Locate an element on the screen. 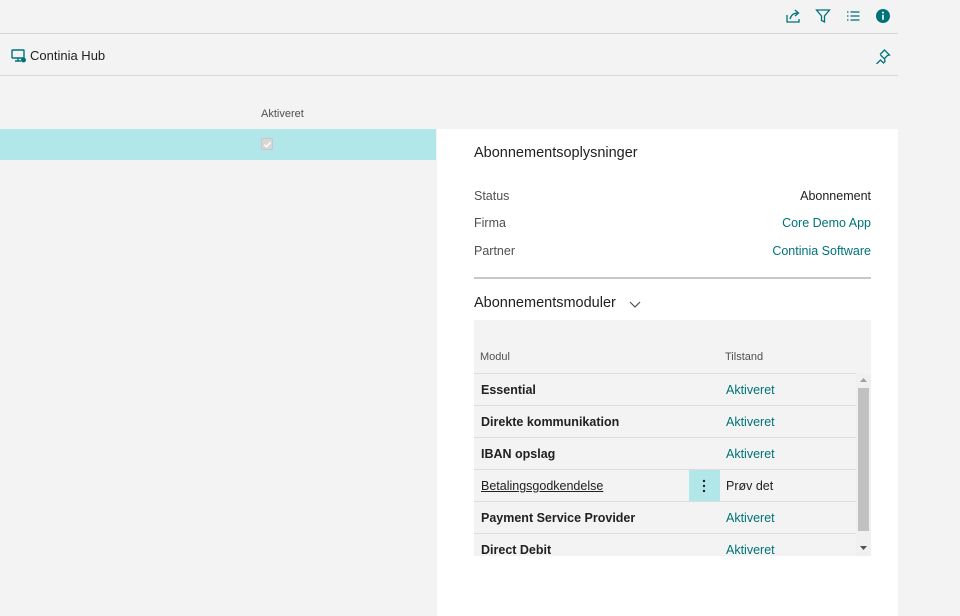 The image size is (960, 616). module-name-link: Betalingsgodkendelse is located at coordinates (542, 486).